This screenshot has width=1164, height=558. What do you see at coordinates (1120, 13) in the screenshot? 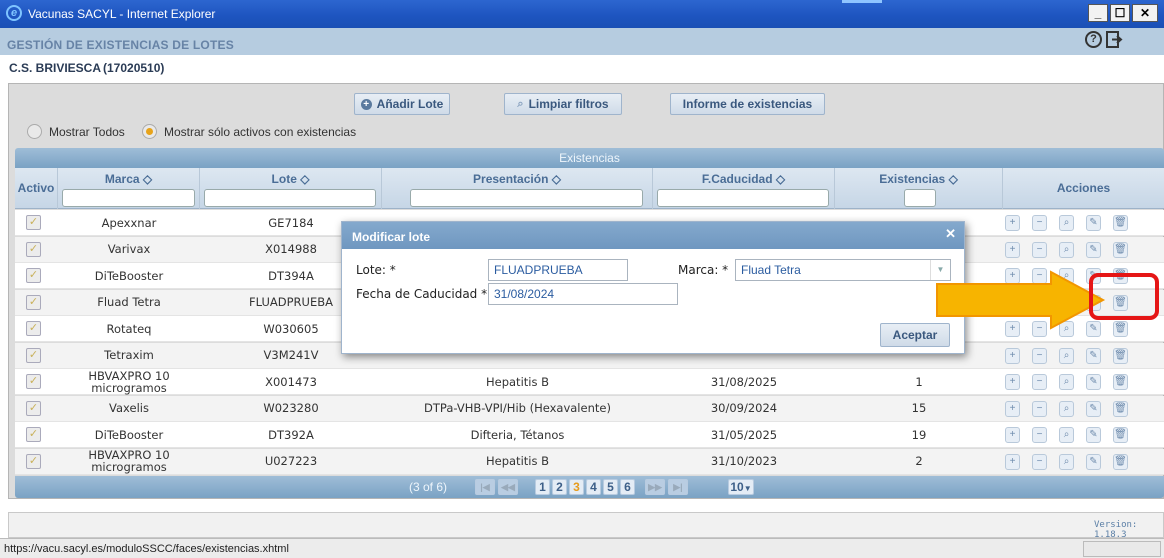
I see `maximize-button: ☐` at bounding box center [1120, 13].